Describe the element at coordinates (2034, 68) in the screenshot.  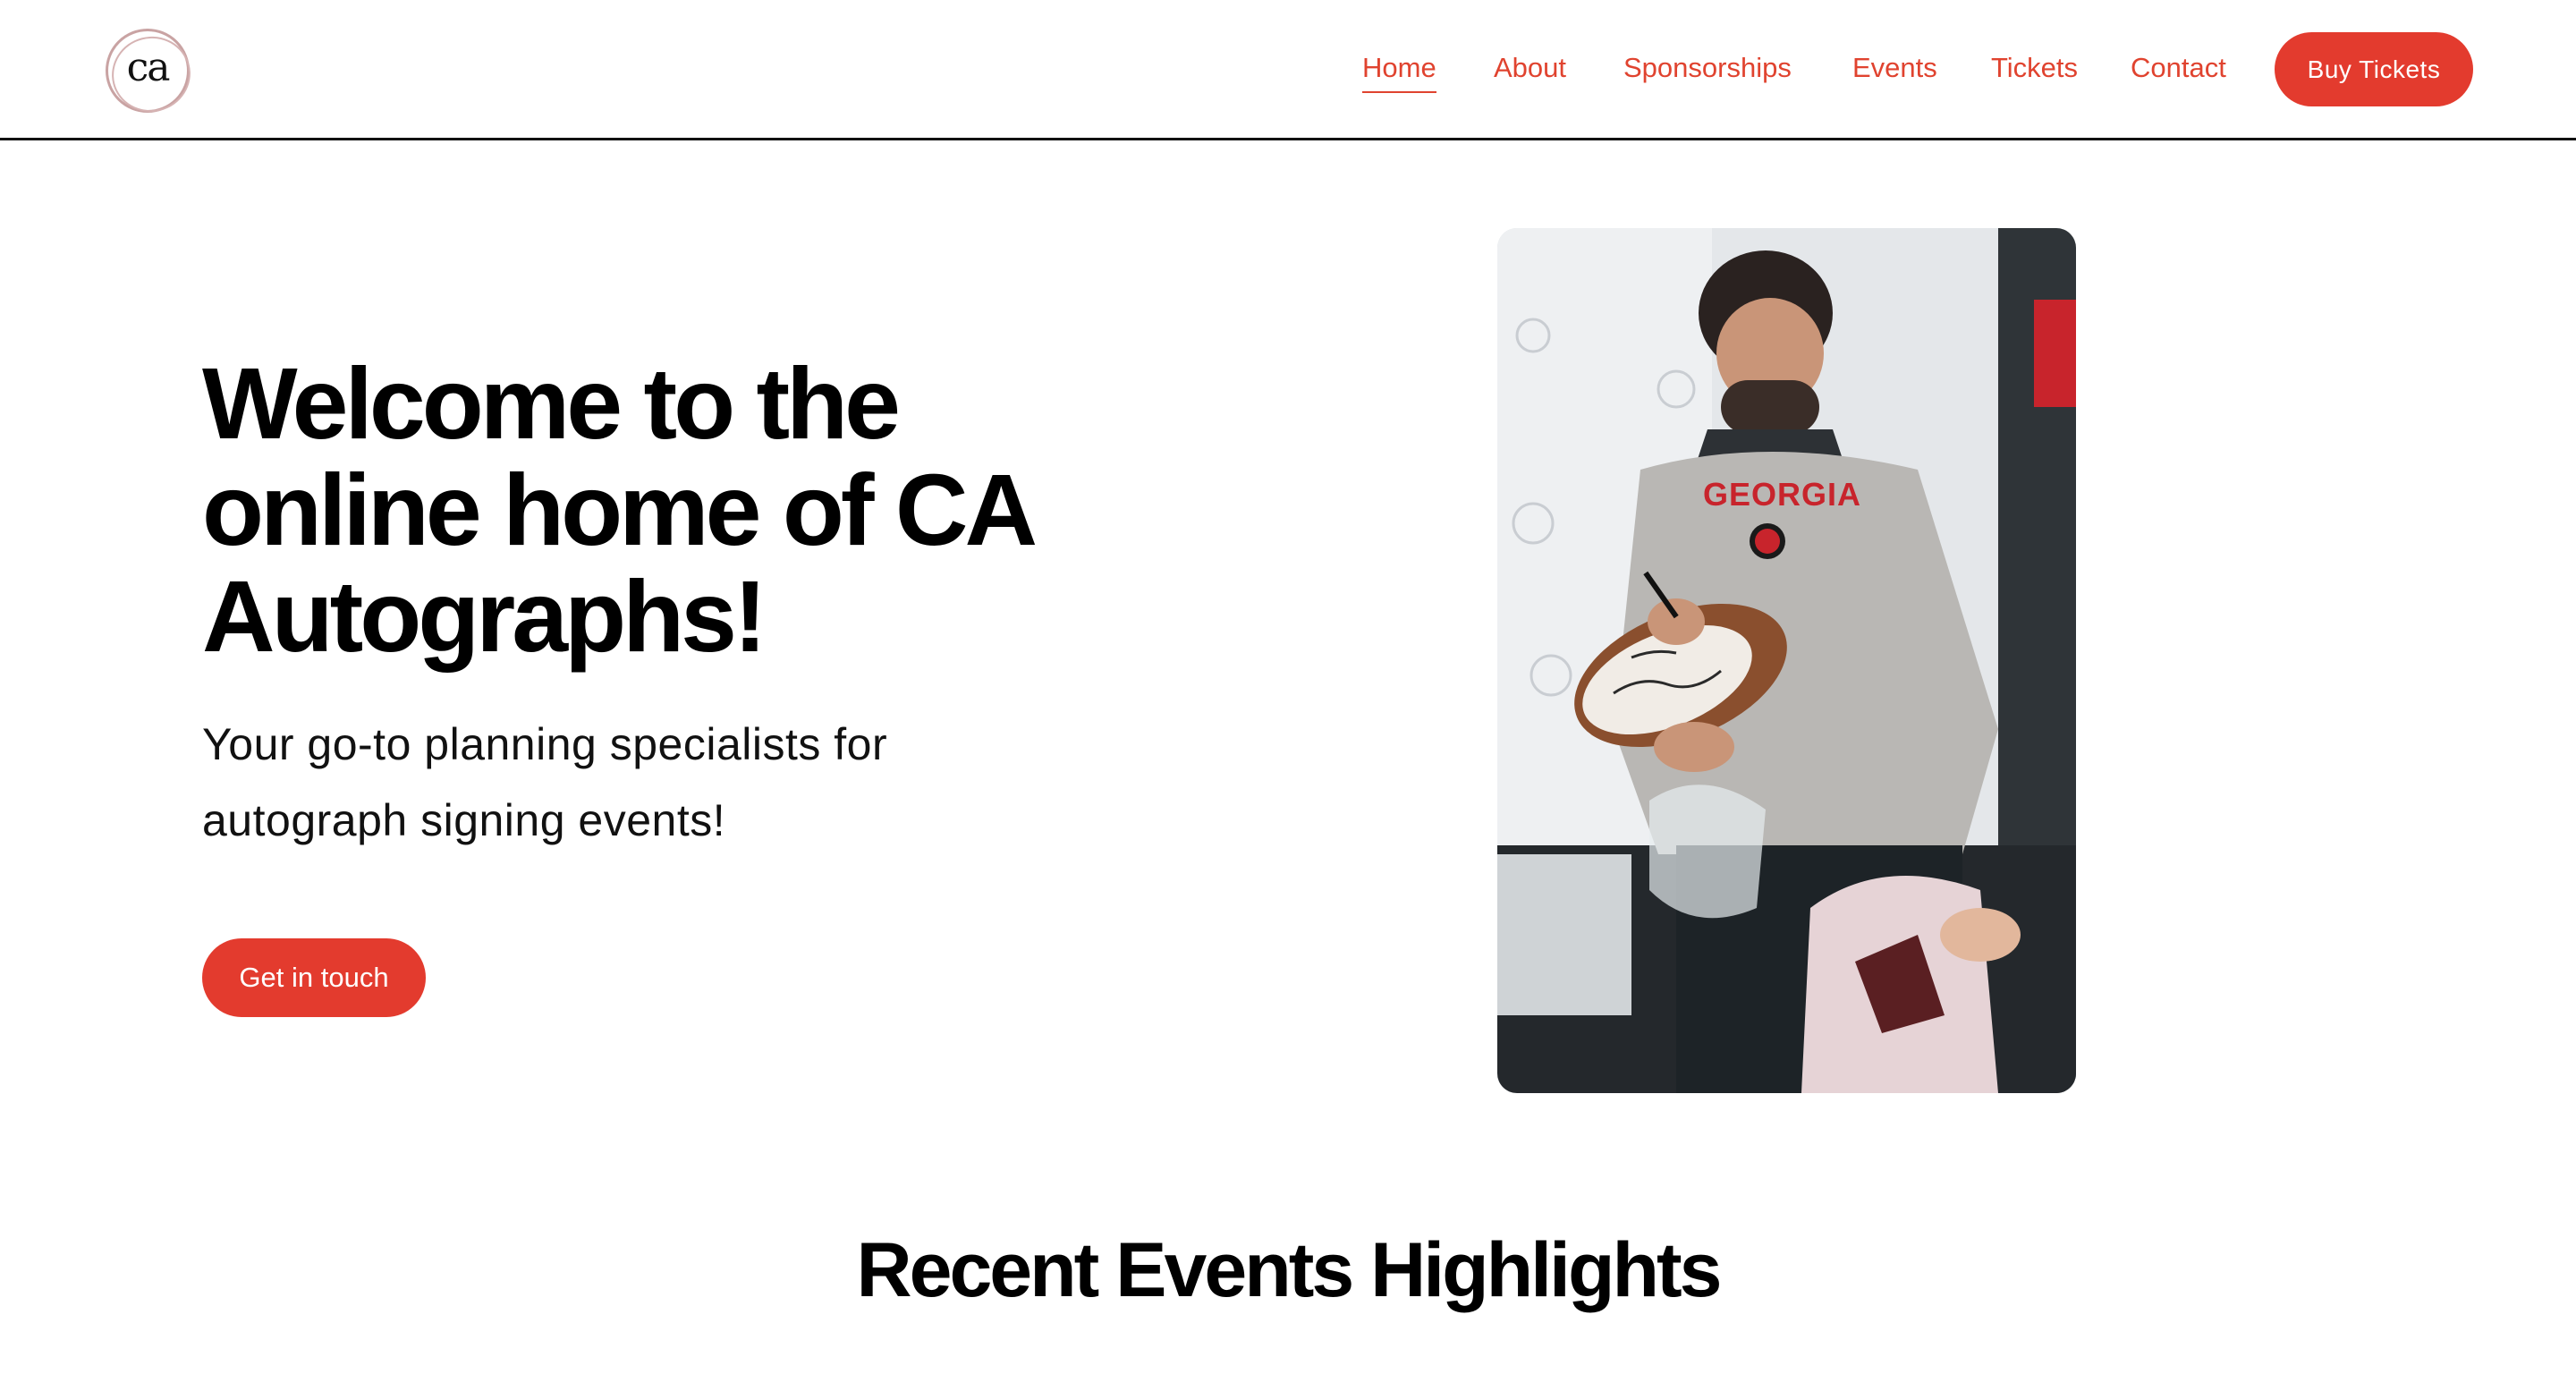
I see `nav-tickets-link: Tickets` at that location.